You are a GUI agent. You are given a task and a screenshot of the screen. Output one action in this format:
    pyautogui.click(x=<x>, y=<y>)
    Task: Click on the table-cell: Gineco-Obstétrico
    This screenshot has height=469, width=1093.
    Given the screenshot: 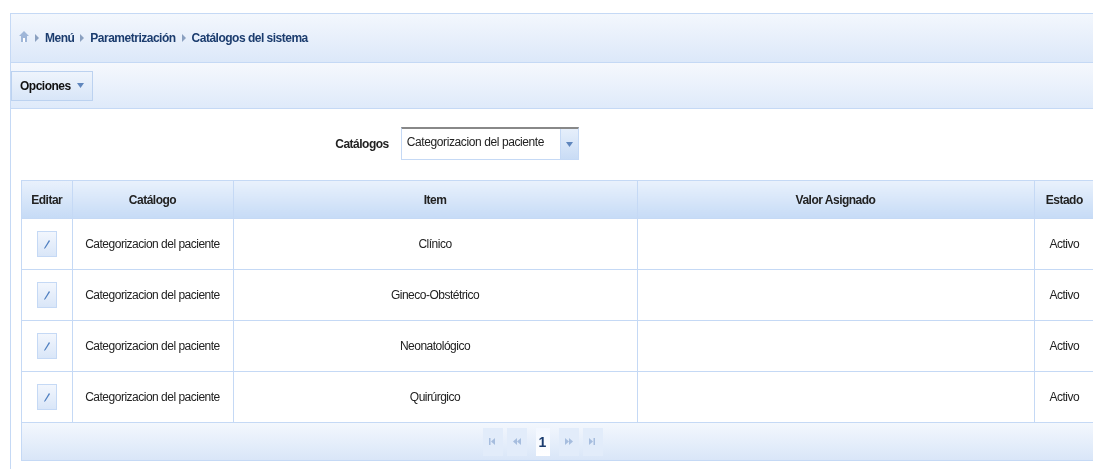 What is the action you would take?
    pyautogui.click(x=435, y=295)
    